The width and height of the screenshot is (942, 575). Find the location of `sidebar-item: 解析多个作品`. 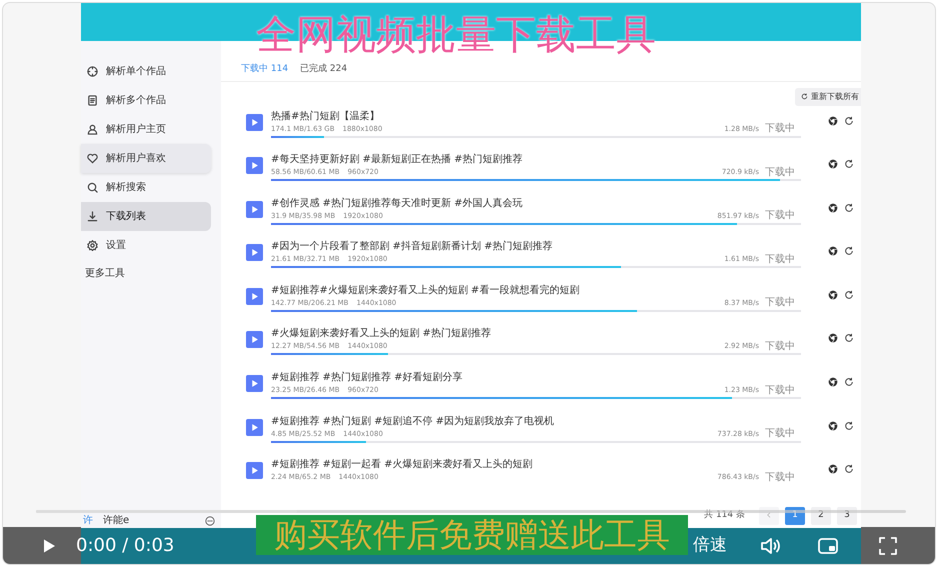

sidebar-item: 解析多个作品 is located at coordinates (146, 100).